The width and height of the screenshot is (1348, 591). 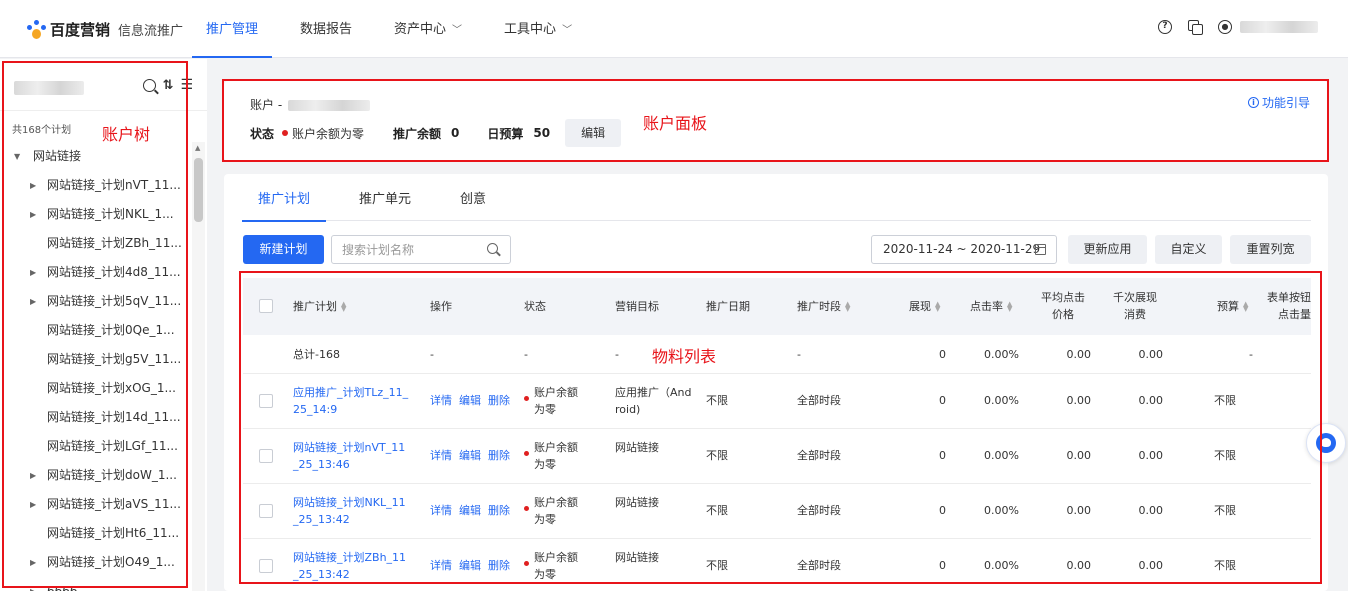 I want to click on nav-tool-center: 工具中心 ﹀, so click(x=538, y=29).